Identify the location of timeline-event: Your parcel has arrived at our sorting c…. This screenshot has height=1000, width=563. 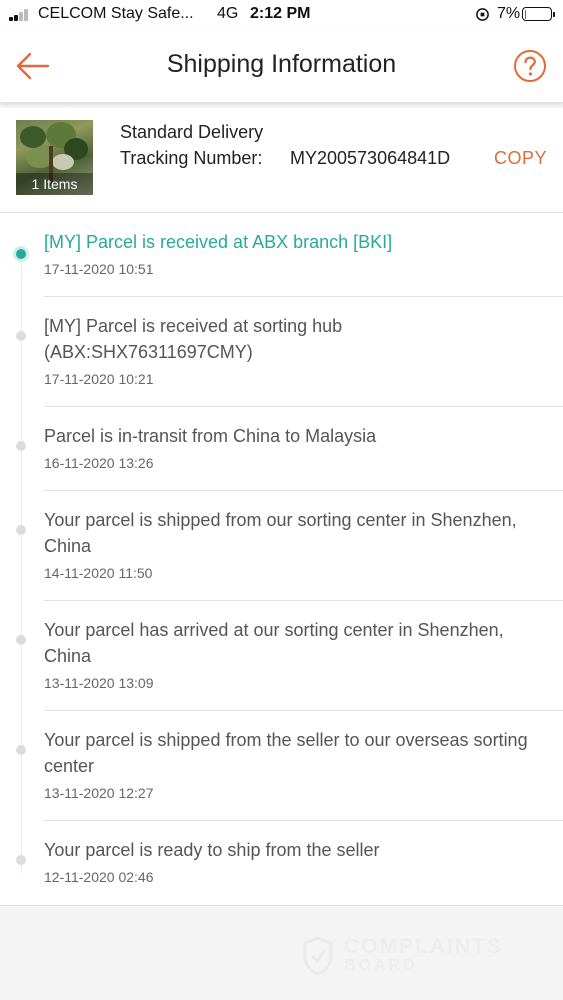
(281, 656).